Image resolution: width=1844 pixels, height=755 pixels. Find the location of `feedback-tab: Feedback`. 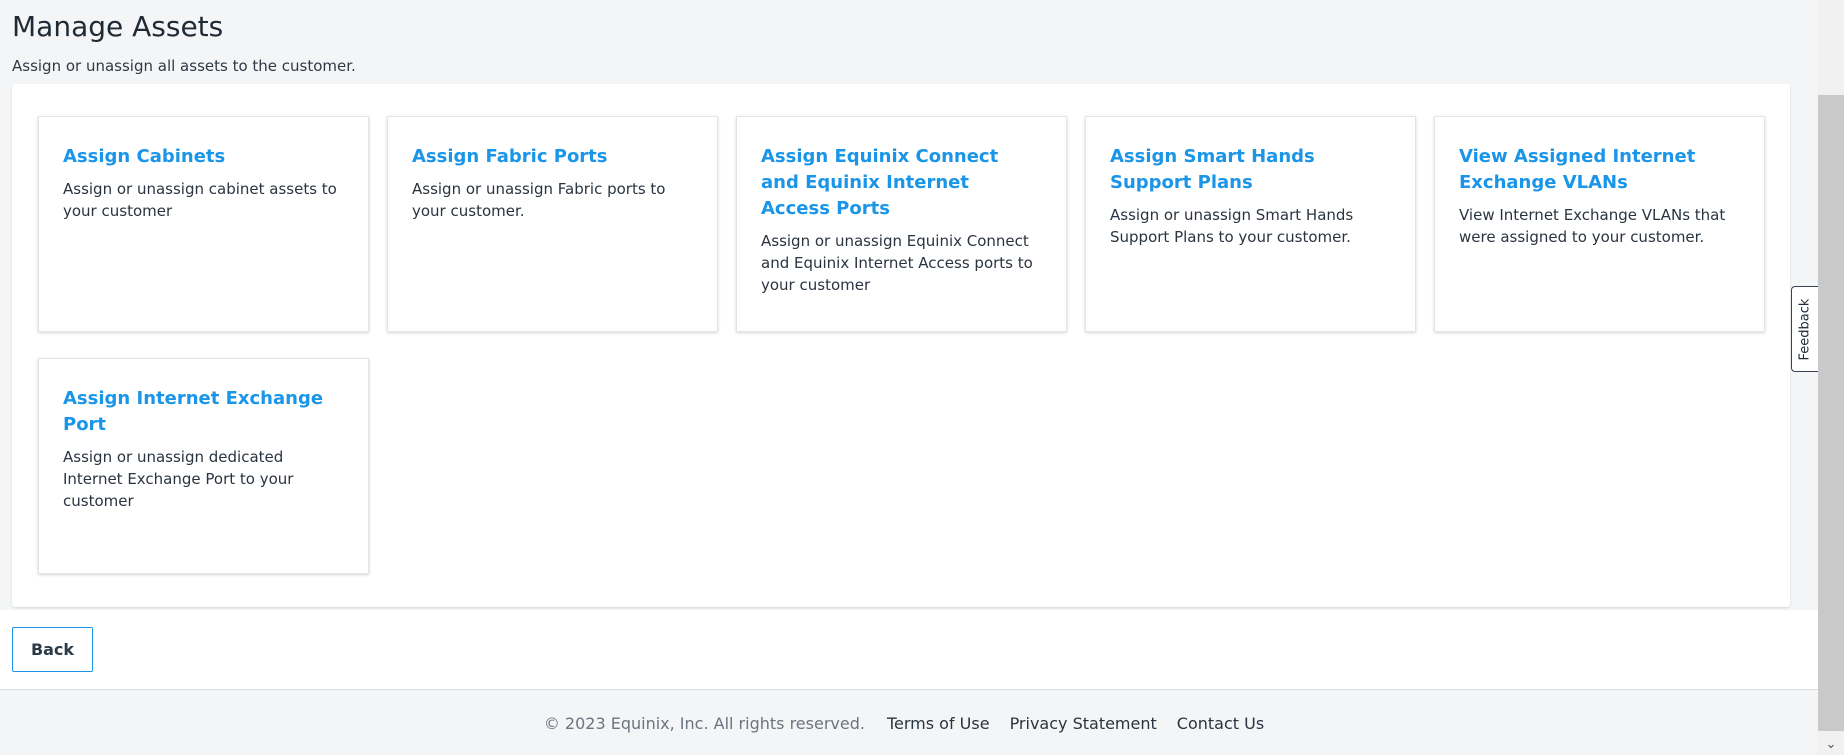

feedback-tab: Feedback is located at coordinates (1804, 329).